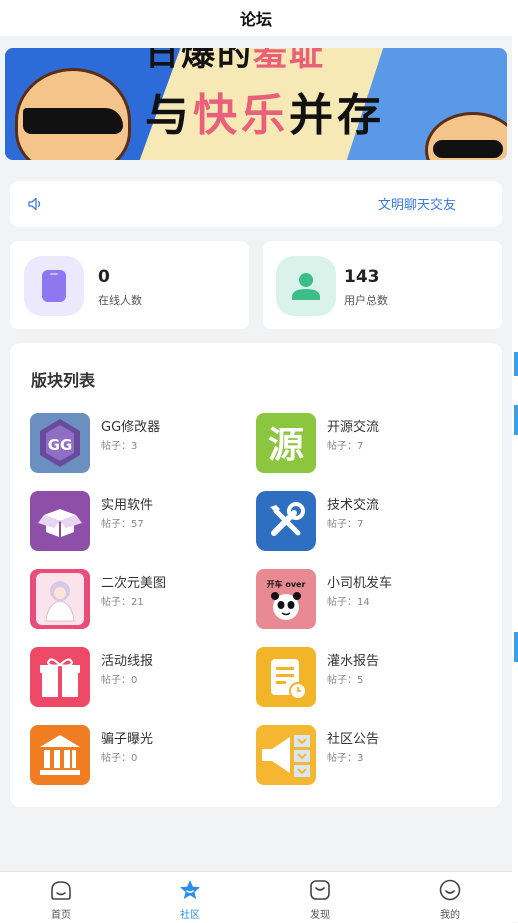  What do you see at coordinates (60, 599) in the screenshot?
I see `anime-icon` at bounding box center [60, 599].